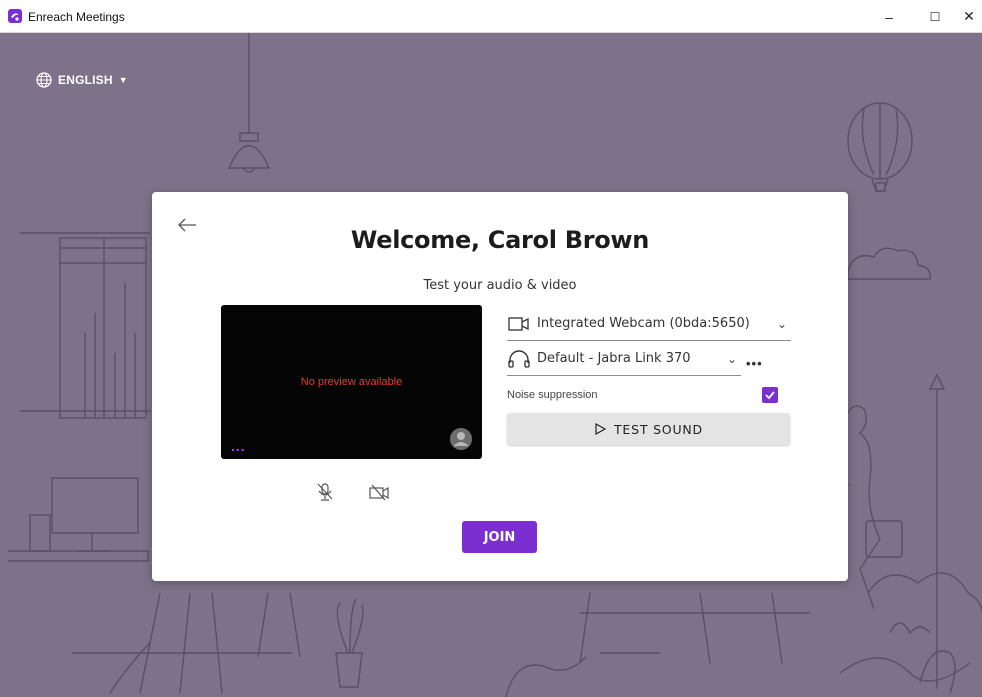  Describe the element at coordinates (461, 439) in the screenshot. I see `avatar-icon` at that location.